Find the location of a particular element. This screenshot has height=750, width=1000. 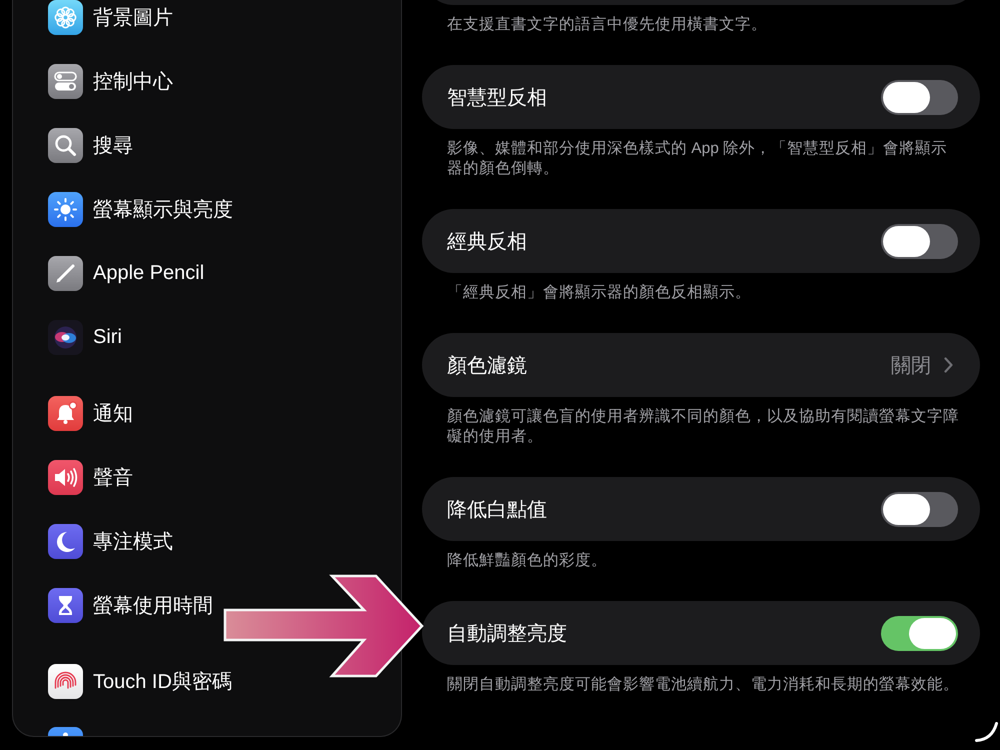

sidebar-item: 控制中心 is located at coordinates (110, 81).